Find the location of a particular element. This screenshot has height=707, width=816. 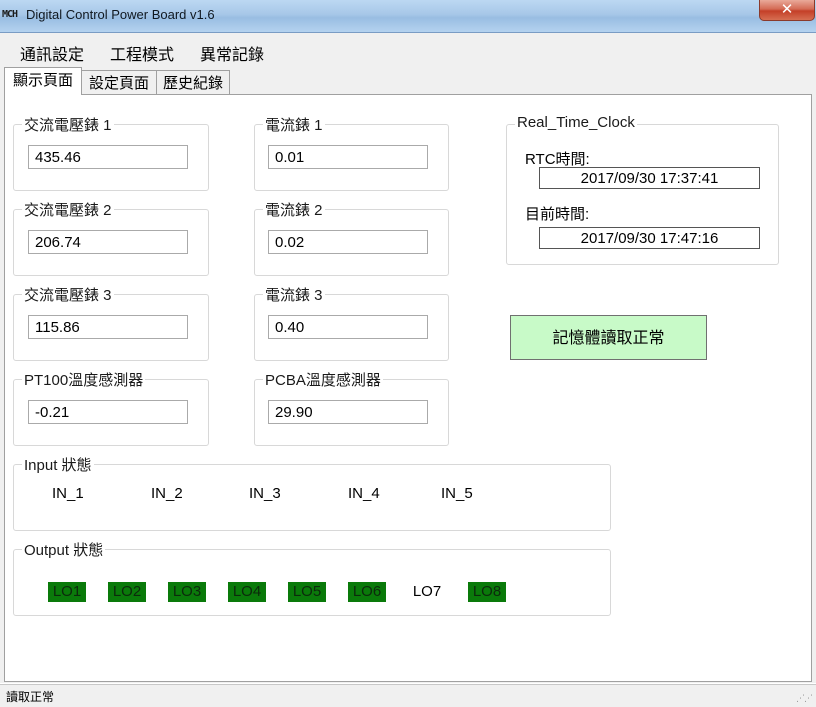

window-title: Digital Control Power Board v1.6 is located at coordinates (120, 14).